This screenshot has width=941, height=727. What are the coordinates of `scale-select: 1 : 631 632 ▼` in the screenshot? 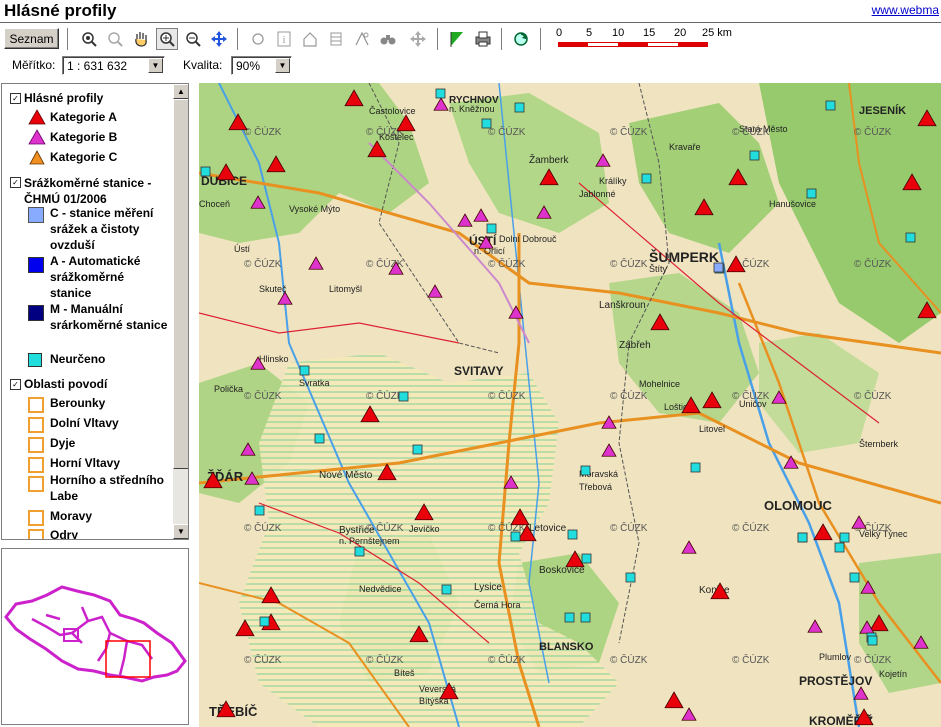 It's located at (113, 65).